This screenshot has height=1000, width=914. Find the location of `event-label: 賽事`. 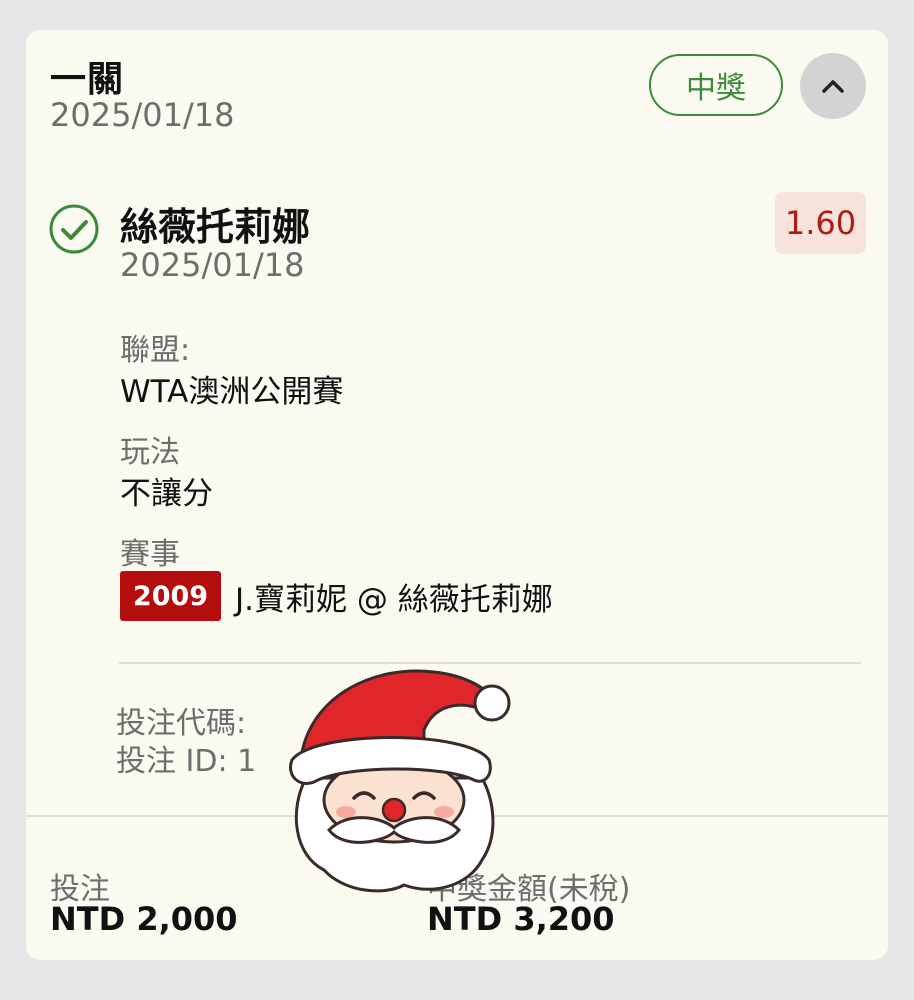

event-label: 賽事 is located at coordinates (150, 554).